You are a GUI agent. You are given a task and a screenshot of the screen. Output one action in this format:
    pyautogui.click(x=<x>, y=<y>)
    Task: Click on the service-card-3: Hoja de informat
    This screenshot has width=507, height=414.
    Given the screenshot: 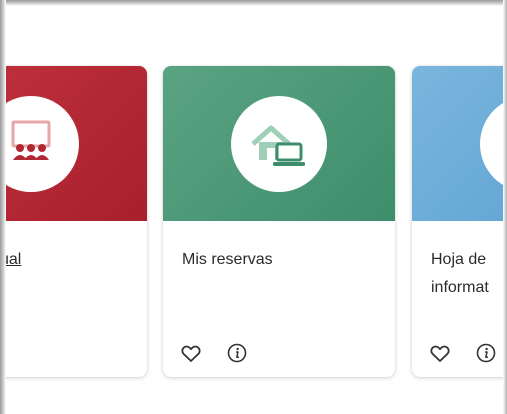 What is the action you would take?
    pyautogui.click(x=459, y=221)
    